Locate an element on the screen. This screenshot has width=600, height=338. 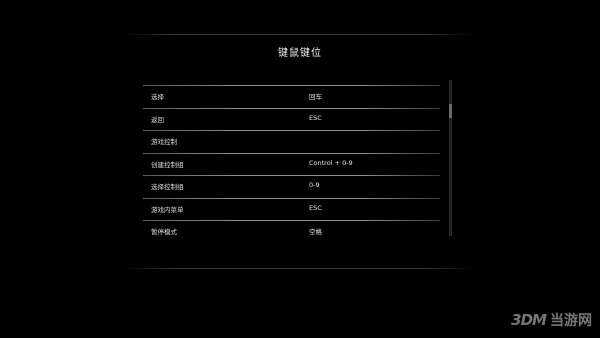
keybinding-row-select: 选择 回车 is located at coordinates (291, 96).